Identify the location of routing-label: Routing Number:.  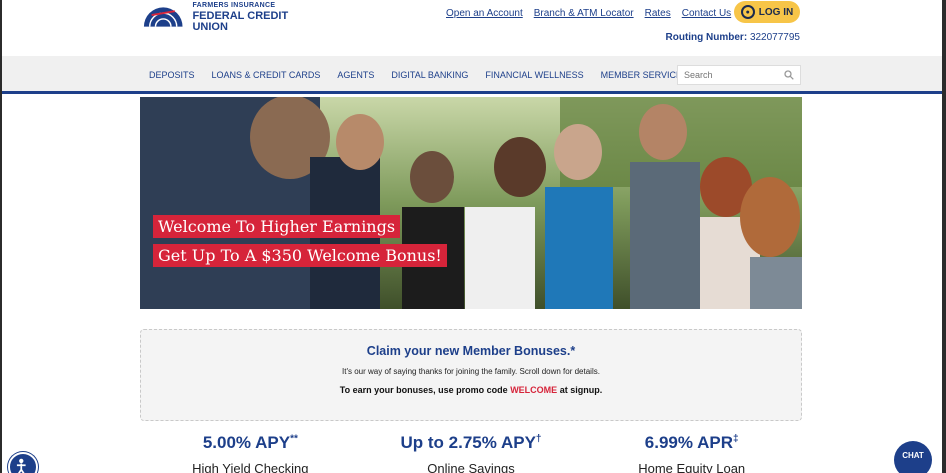
(706, 37).